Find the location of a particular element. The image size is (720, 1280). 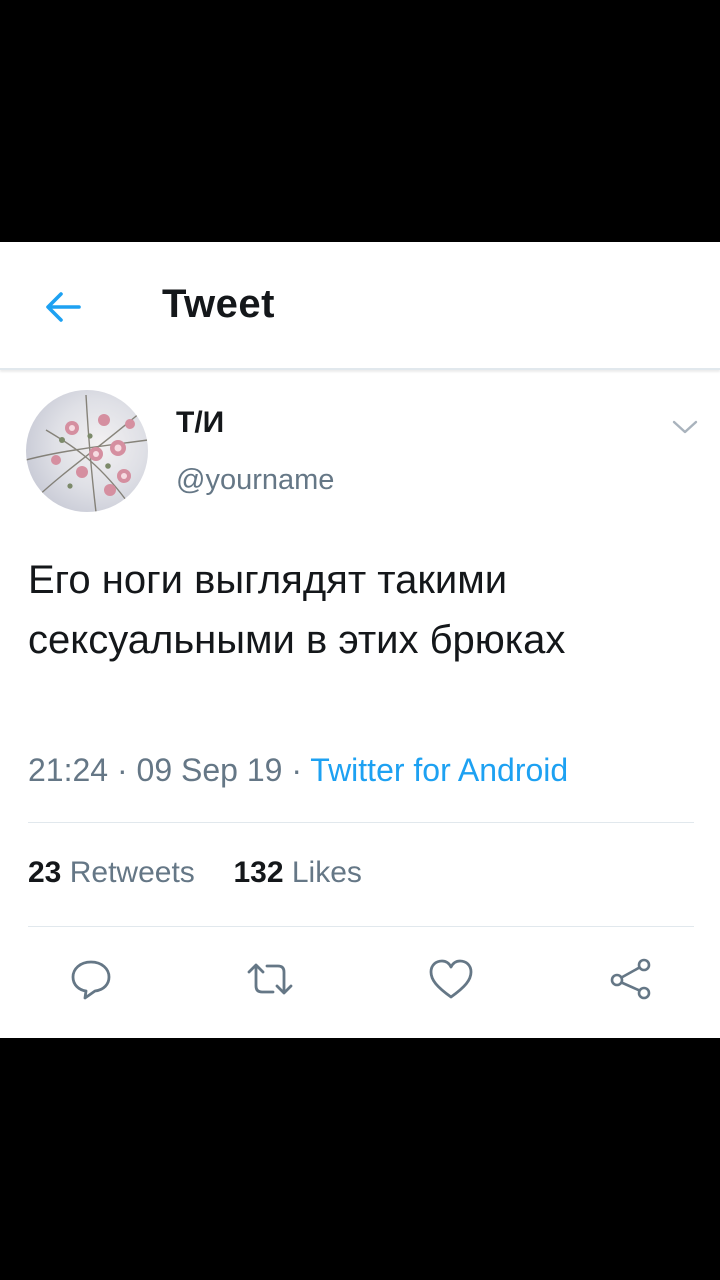

like-button is located at coordinates (451, 979).